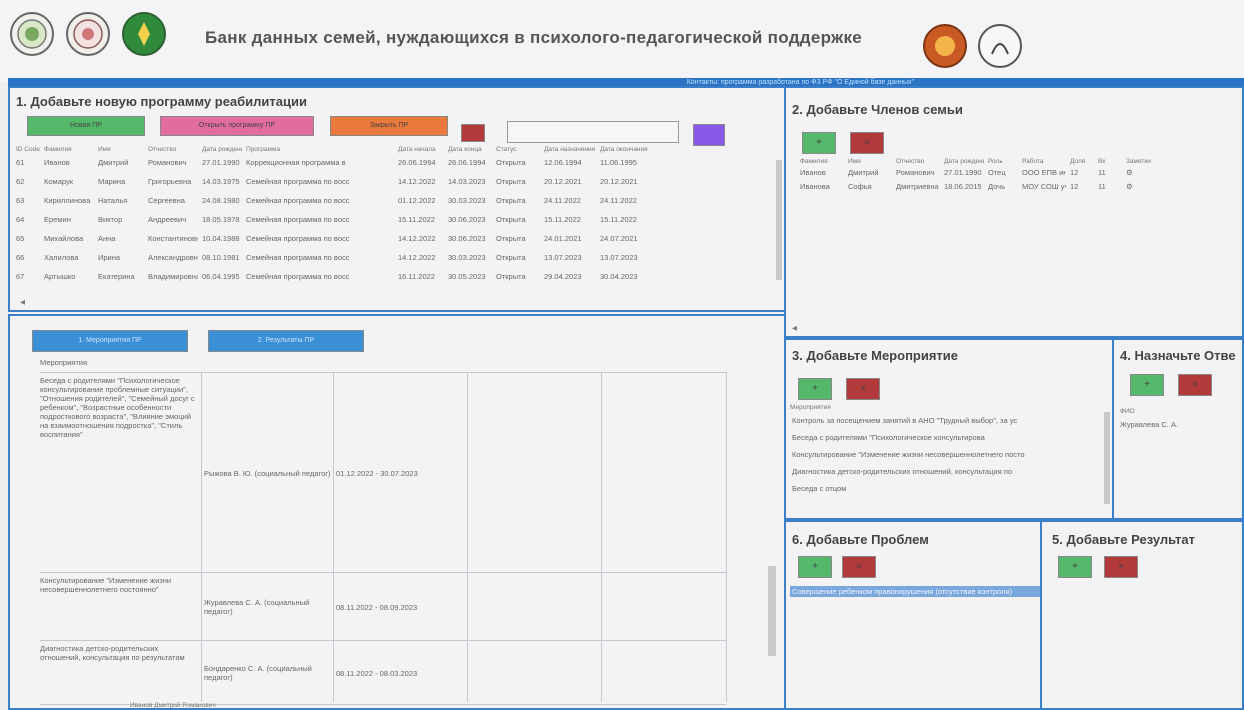  Describe the element at coordinates (918, 161) in the screenshot. I see `family-column-header: Отчество` at that location.